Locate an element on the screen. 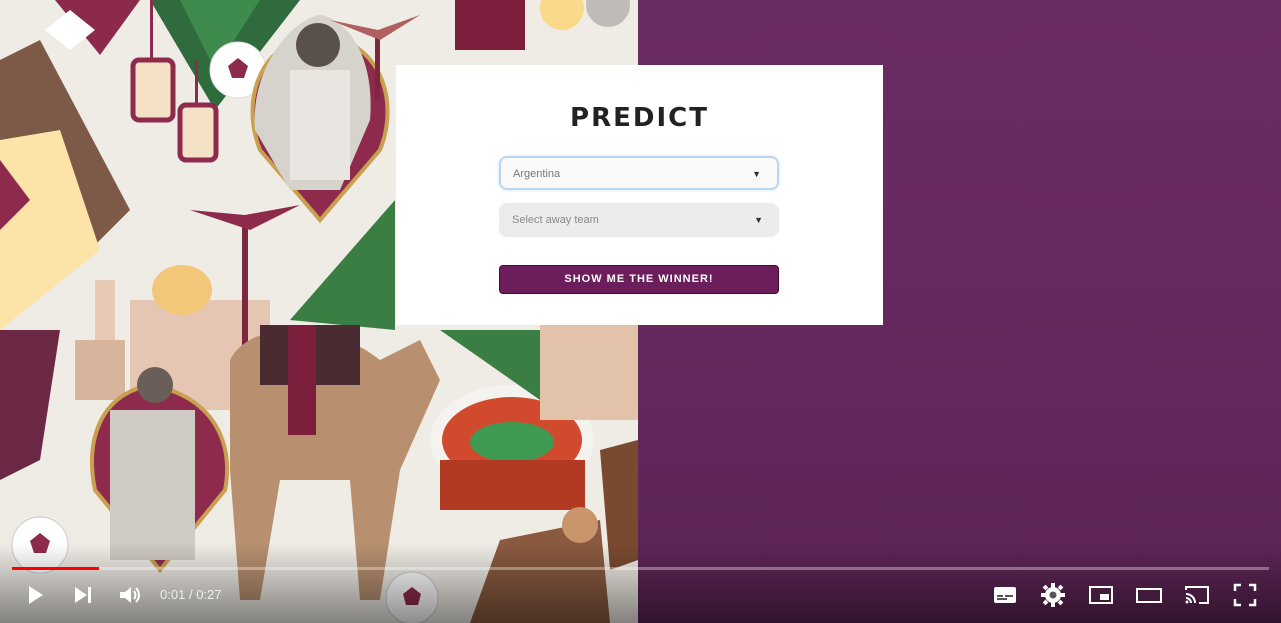 The height and width of the screenshot is (623, 1281). miniplayer-icon is located at coordinates (1101, 595).